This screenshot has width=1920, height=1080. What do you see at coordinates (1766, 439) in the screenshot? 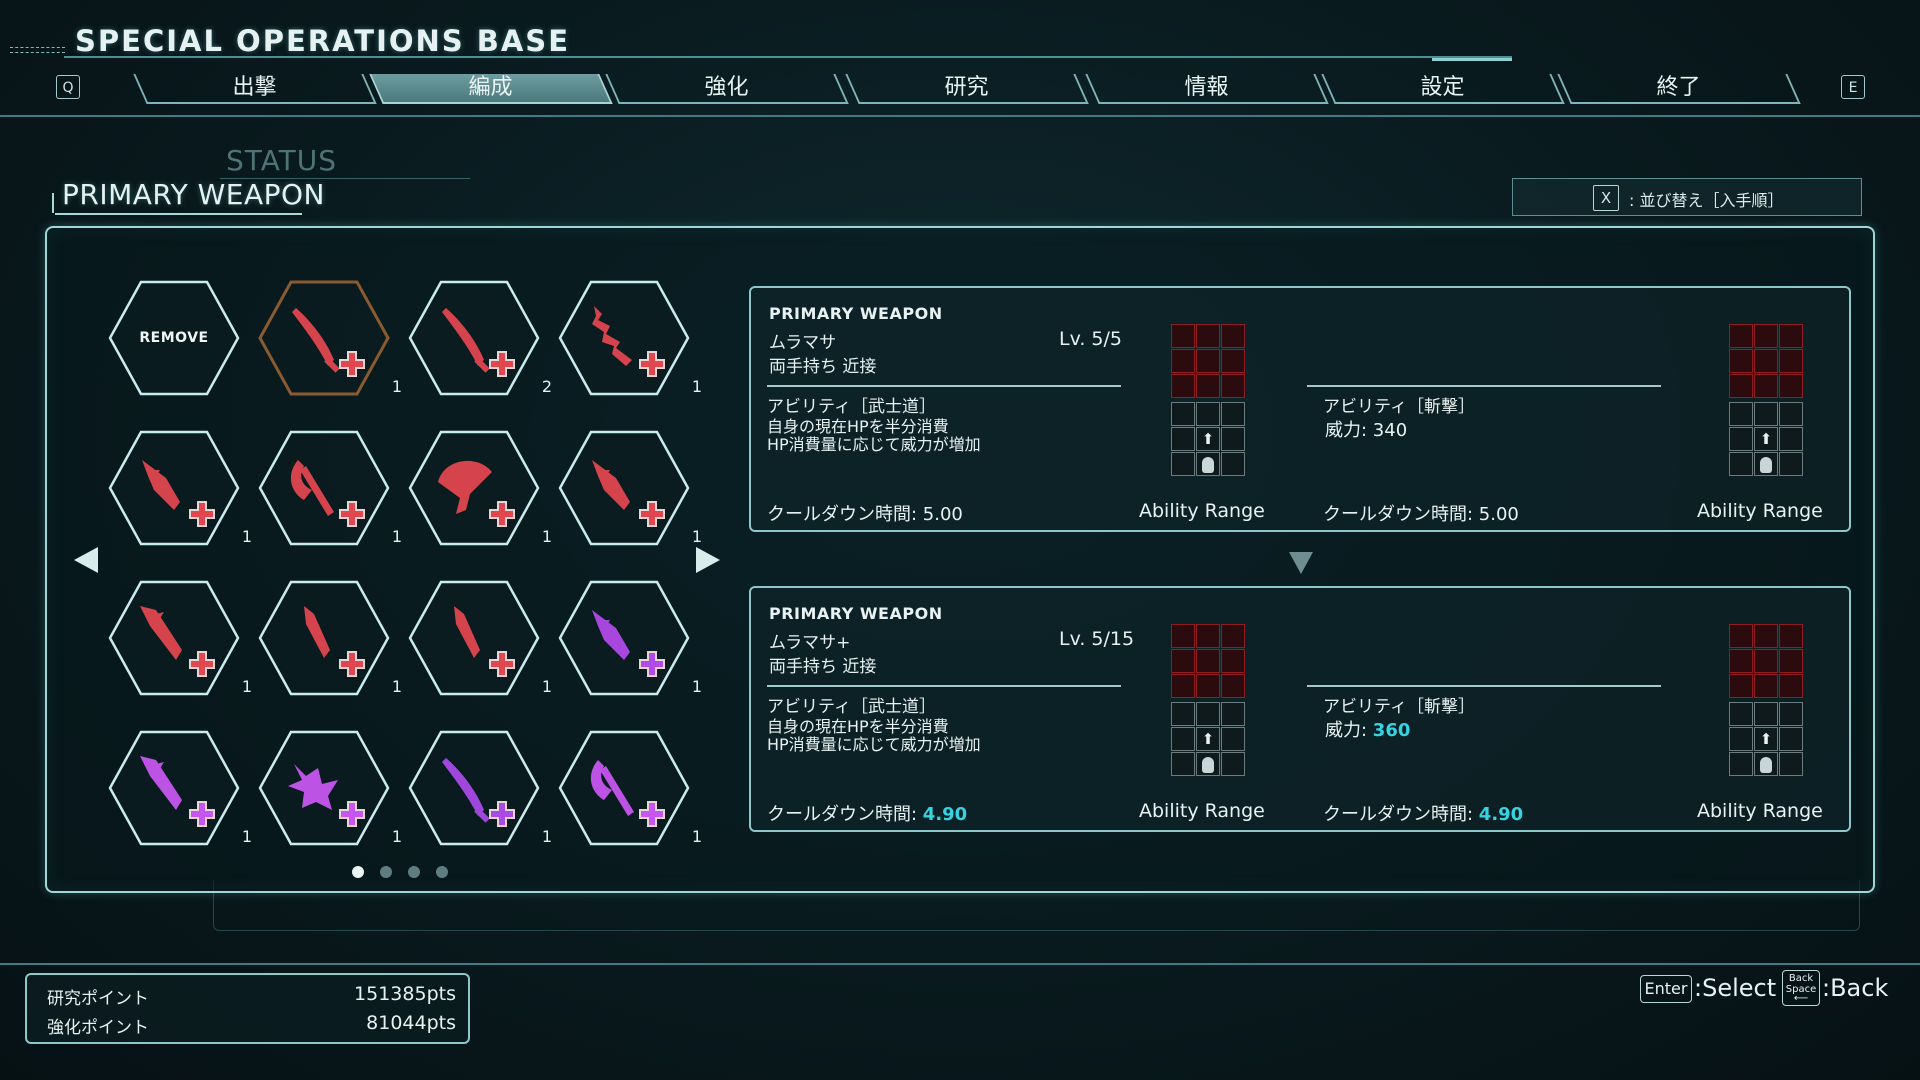
I see `direction-arrow-icon: ⬆` at bounding box center [1766, 439].